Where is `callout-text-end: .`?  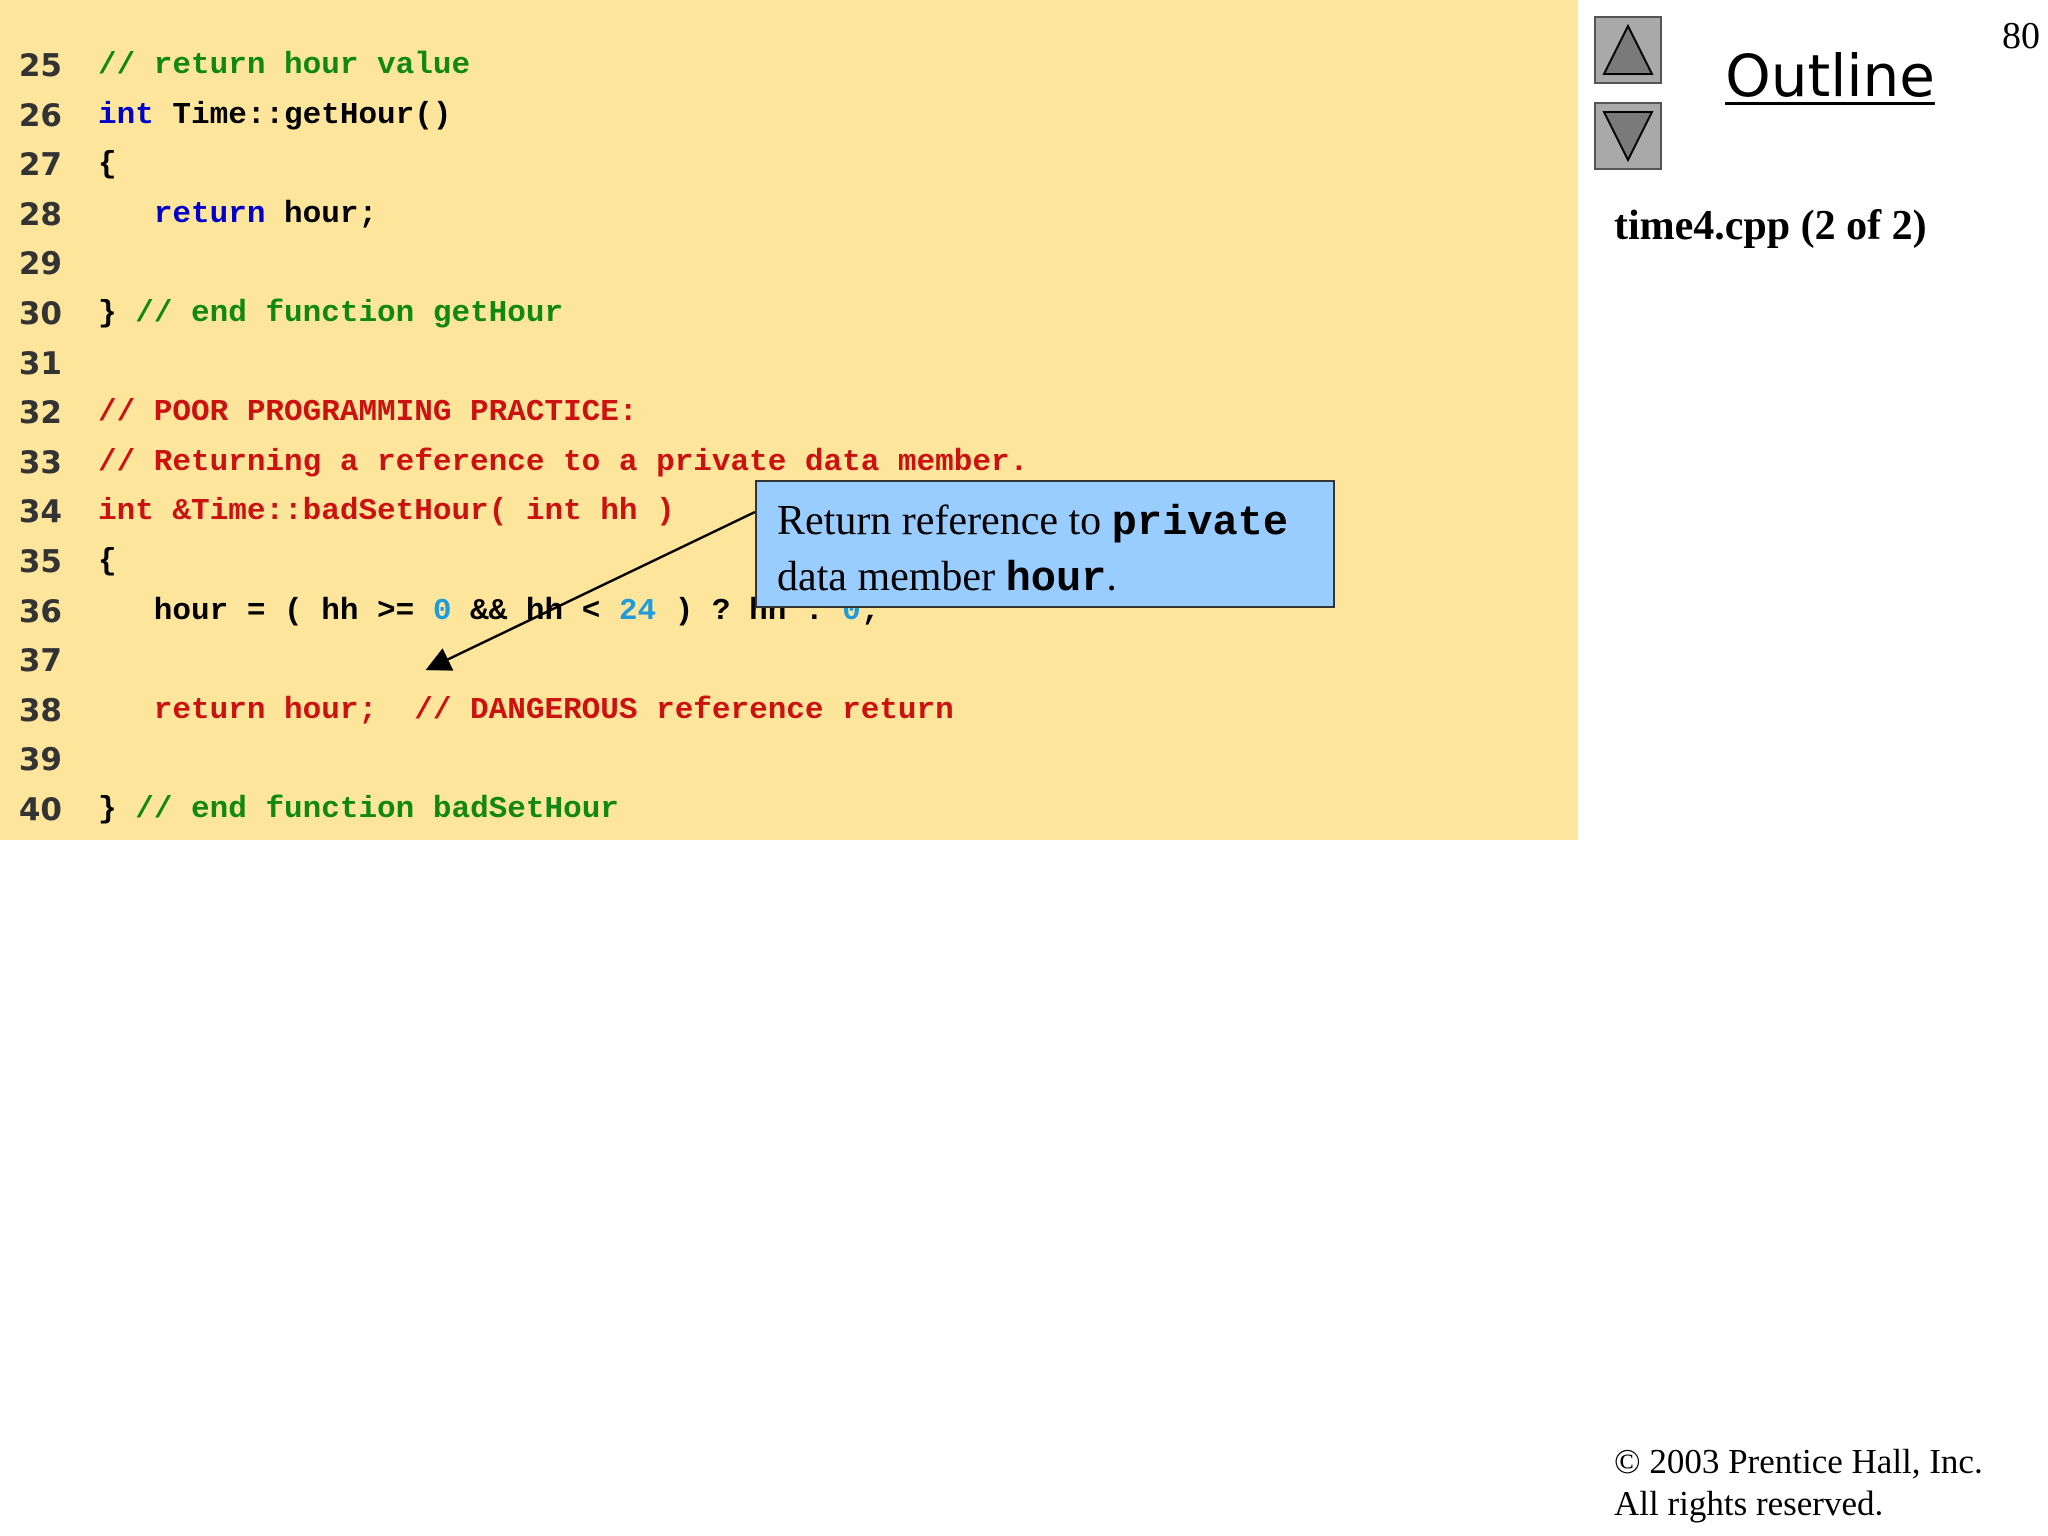
callout-text-end: . is located at coordinates (1111, 577).